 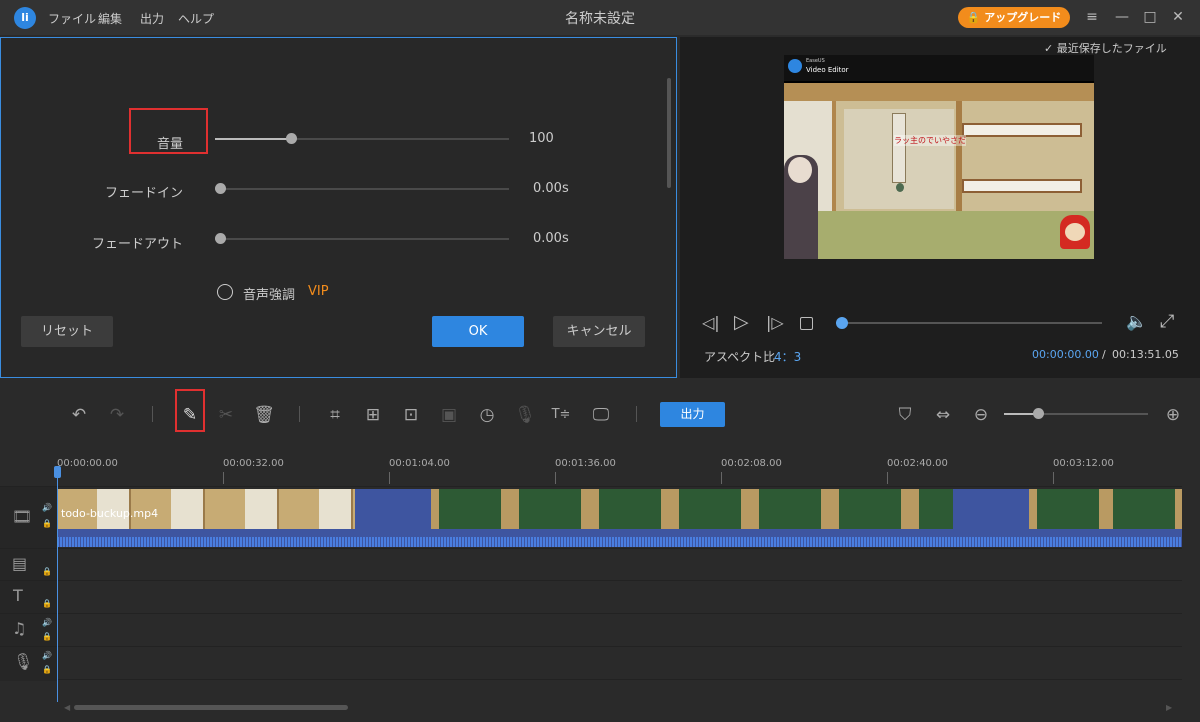 I want to click on character-left-face, so click(x=800, y=170).